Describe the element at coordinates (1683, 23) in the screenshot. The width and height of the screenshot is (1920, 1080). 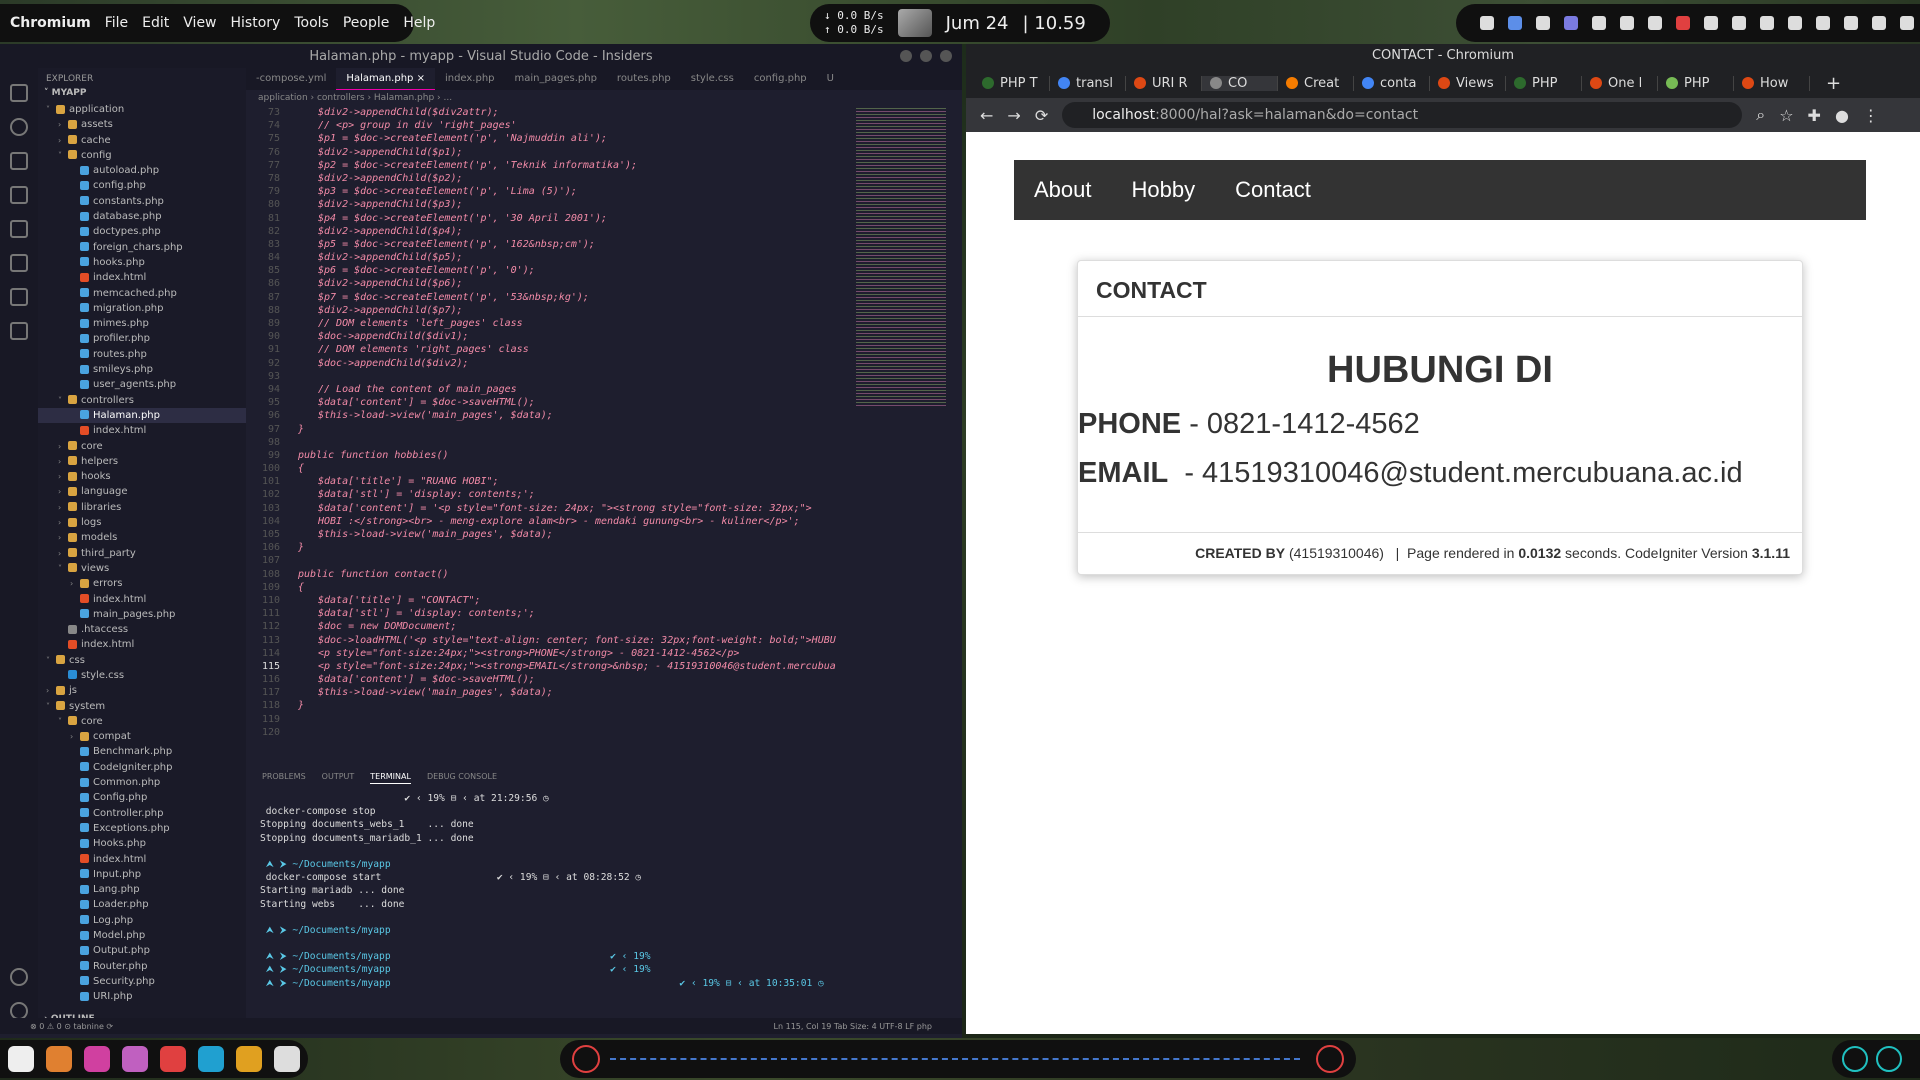
I see `battery-icon` at that location.